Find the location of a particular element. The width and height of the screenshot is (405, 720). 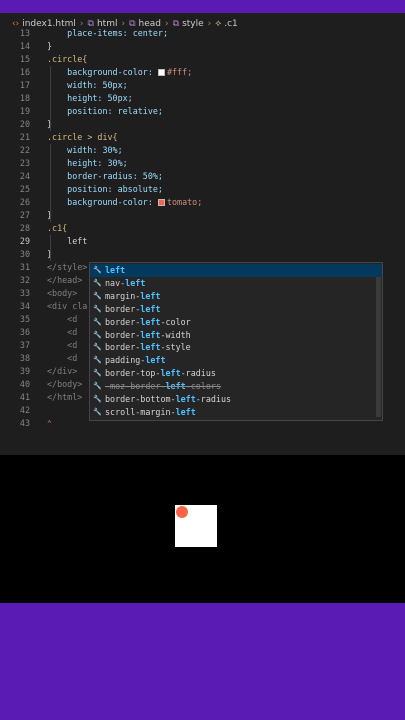

line-number: 19 is located at coordinates (24, 111).